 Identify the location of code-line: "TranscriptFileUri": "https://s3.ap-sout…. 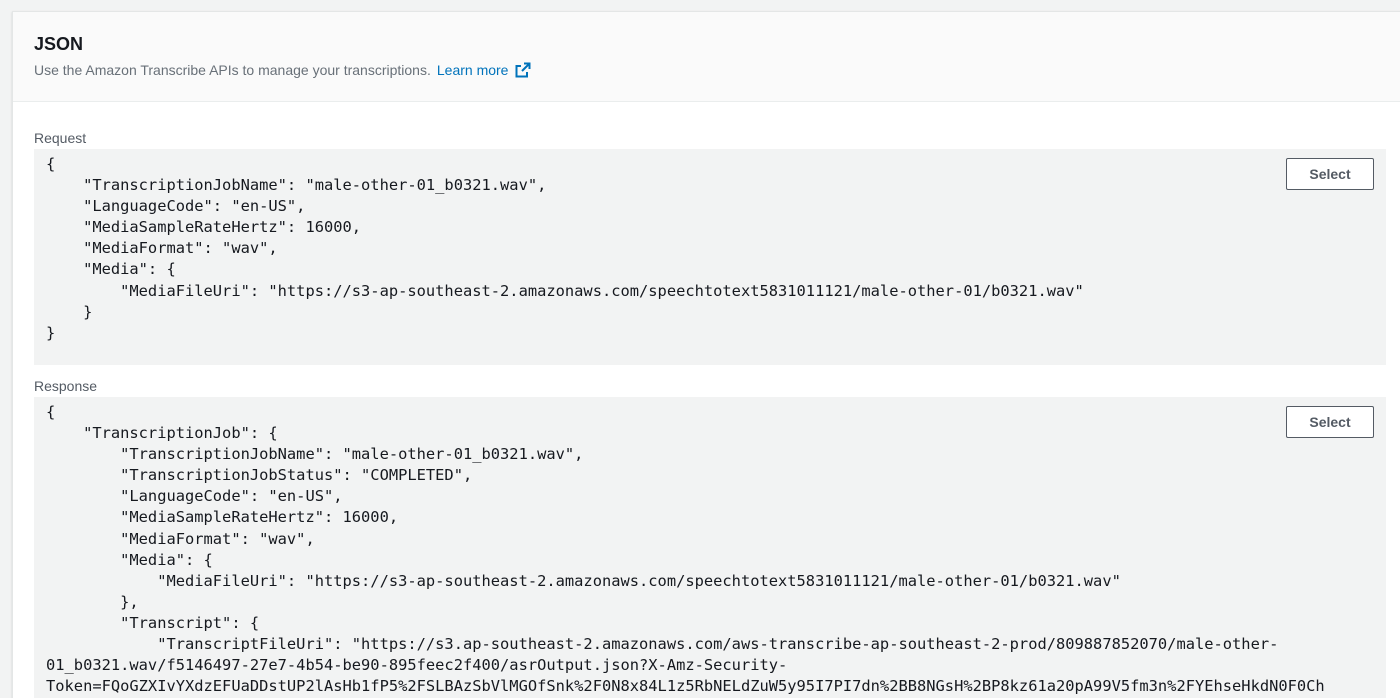
(662, 644).